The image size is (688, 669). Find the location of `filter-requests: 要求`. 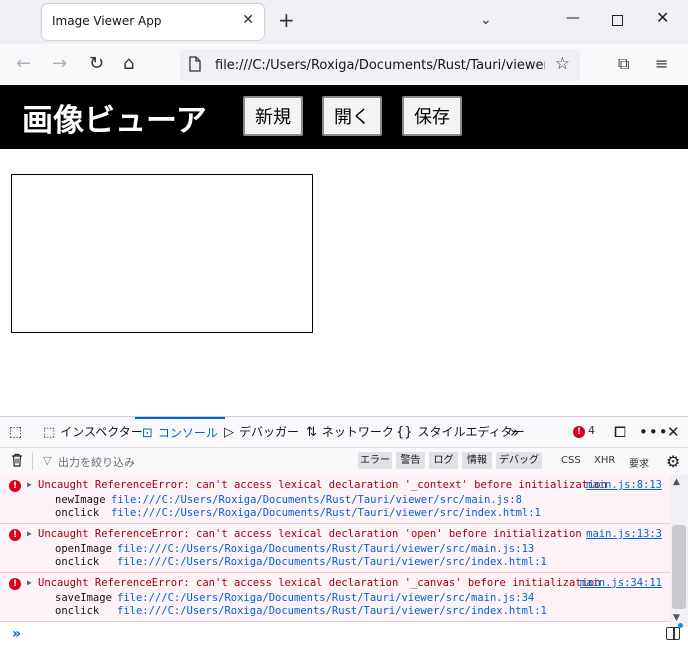

filter-requests: 要求 is located at coordinates (639, 462).